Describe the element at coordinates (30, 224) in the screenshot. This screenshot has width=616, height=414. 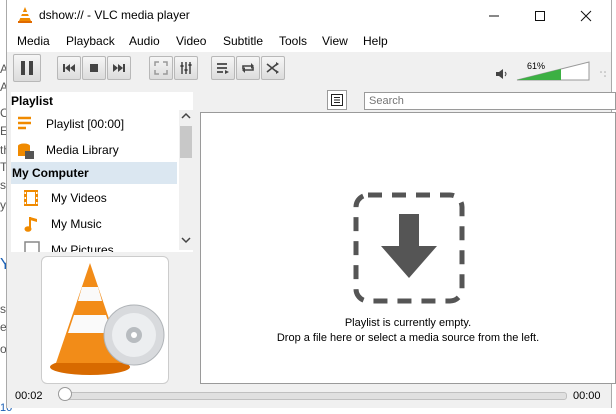
I see `music-note-icon` at that location.